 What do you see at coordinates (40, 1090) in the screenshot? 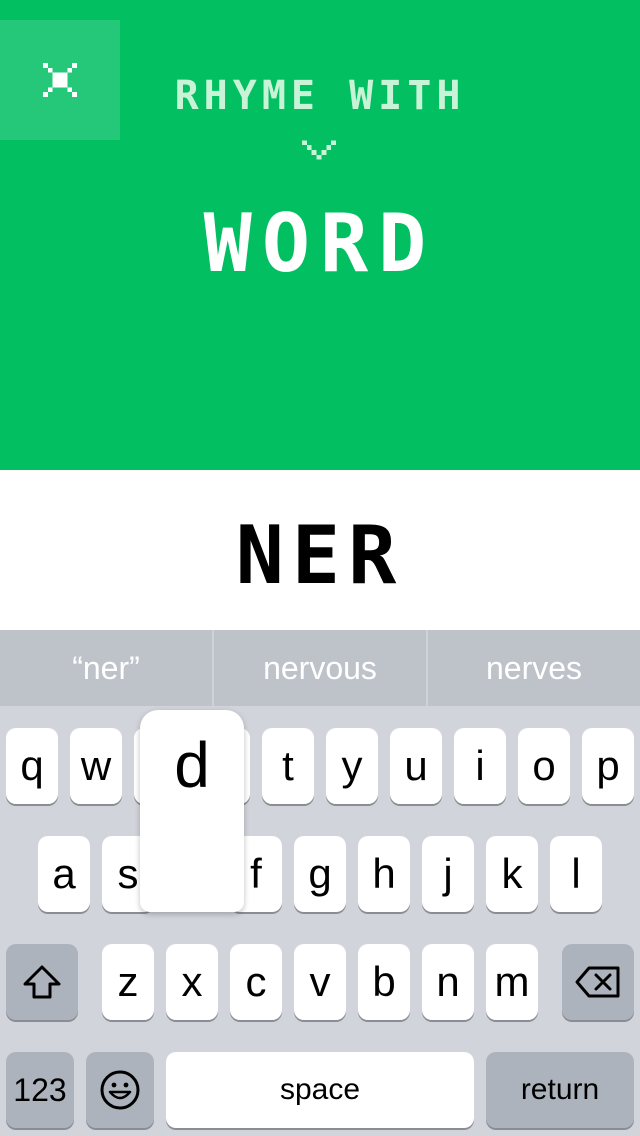
I see `numbers-key: 123` at bounding box center [40, 1090].